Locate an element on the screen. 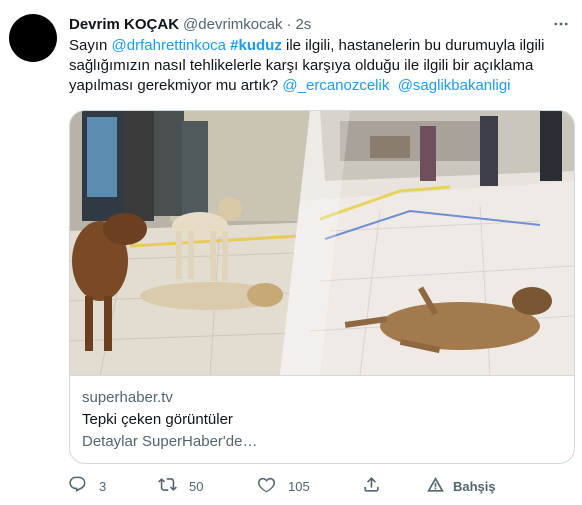 The width and height of the screenshot is (582, 505). mention-saglikbakanligi: @saglikbakanligi is located at coordinates (454, 85).